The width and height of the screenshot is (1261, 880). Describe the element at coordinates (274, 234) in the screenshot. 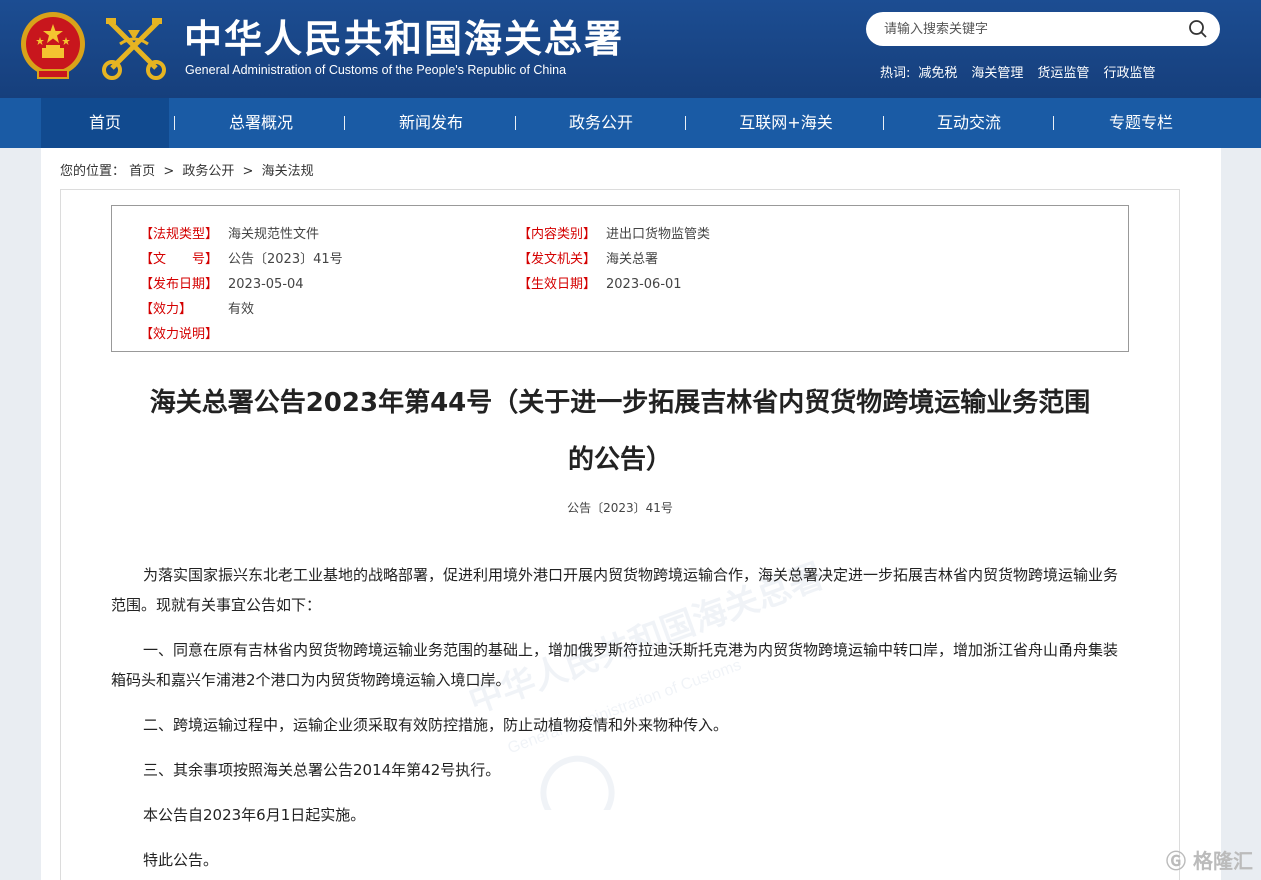

I see `info-value-type: 海关规范性文件` at that location.